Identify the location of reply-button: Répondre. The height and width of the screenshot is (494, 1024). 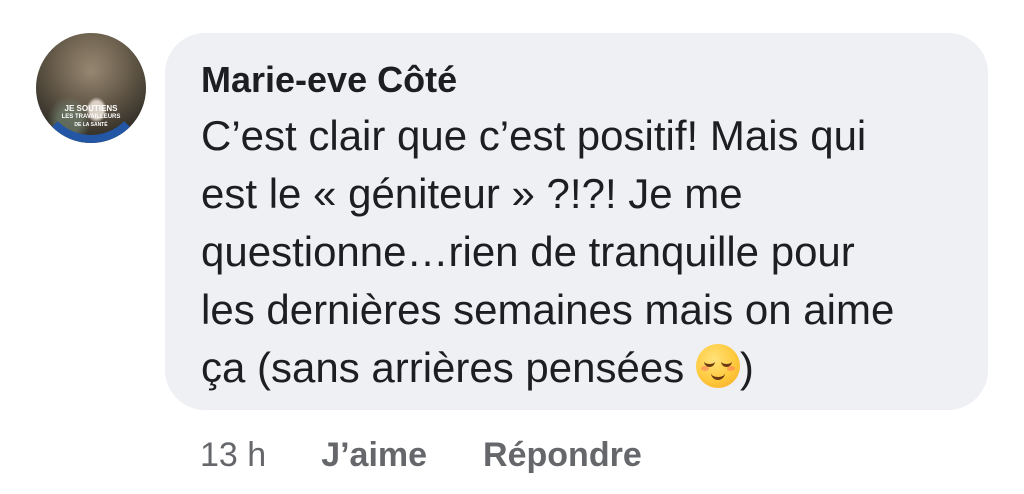
(562, 455).